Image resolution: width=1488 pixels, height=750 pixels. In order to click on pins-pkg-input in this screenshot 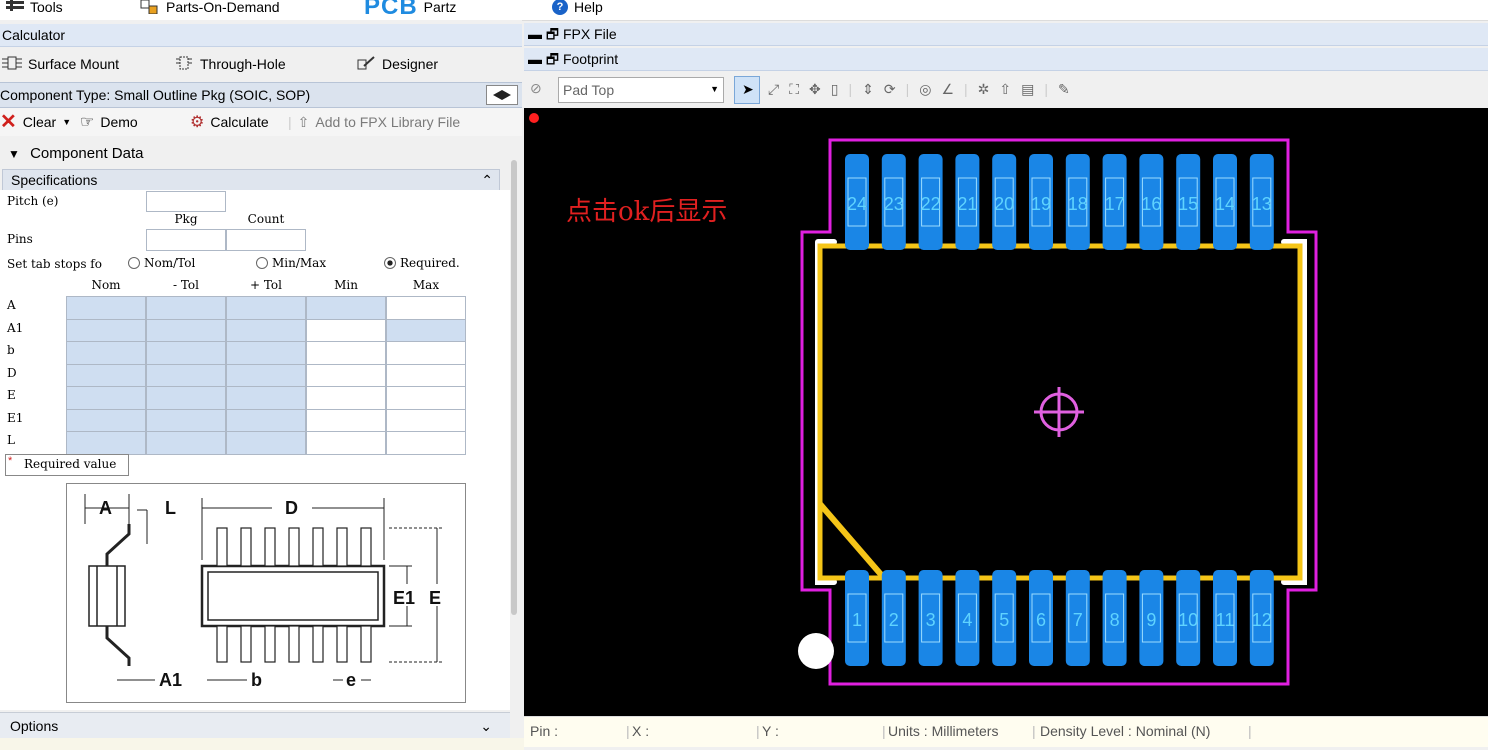, I will do `click(186, 240)`.